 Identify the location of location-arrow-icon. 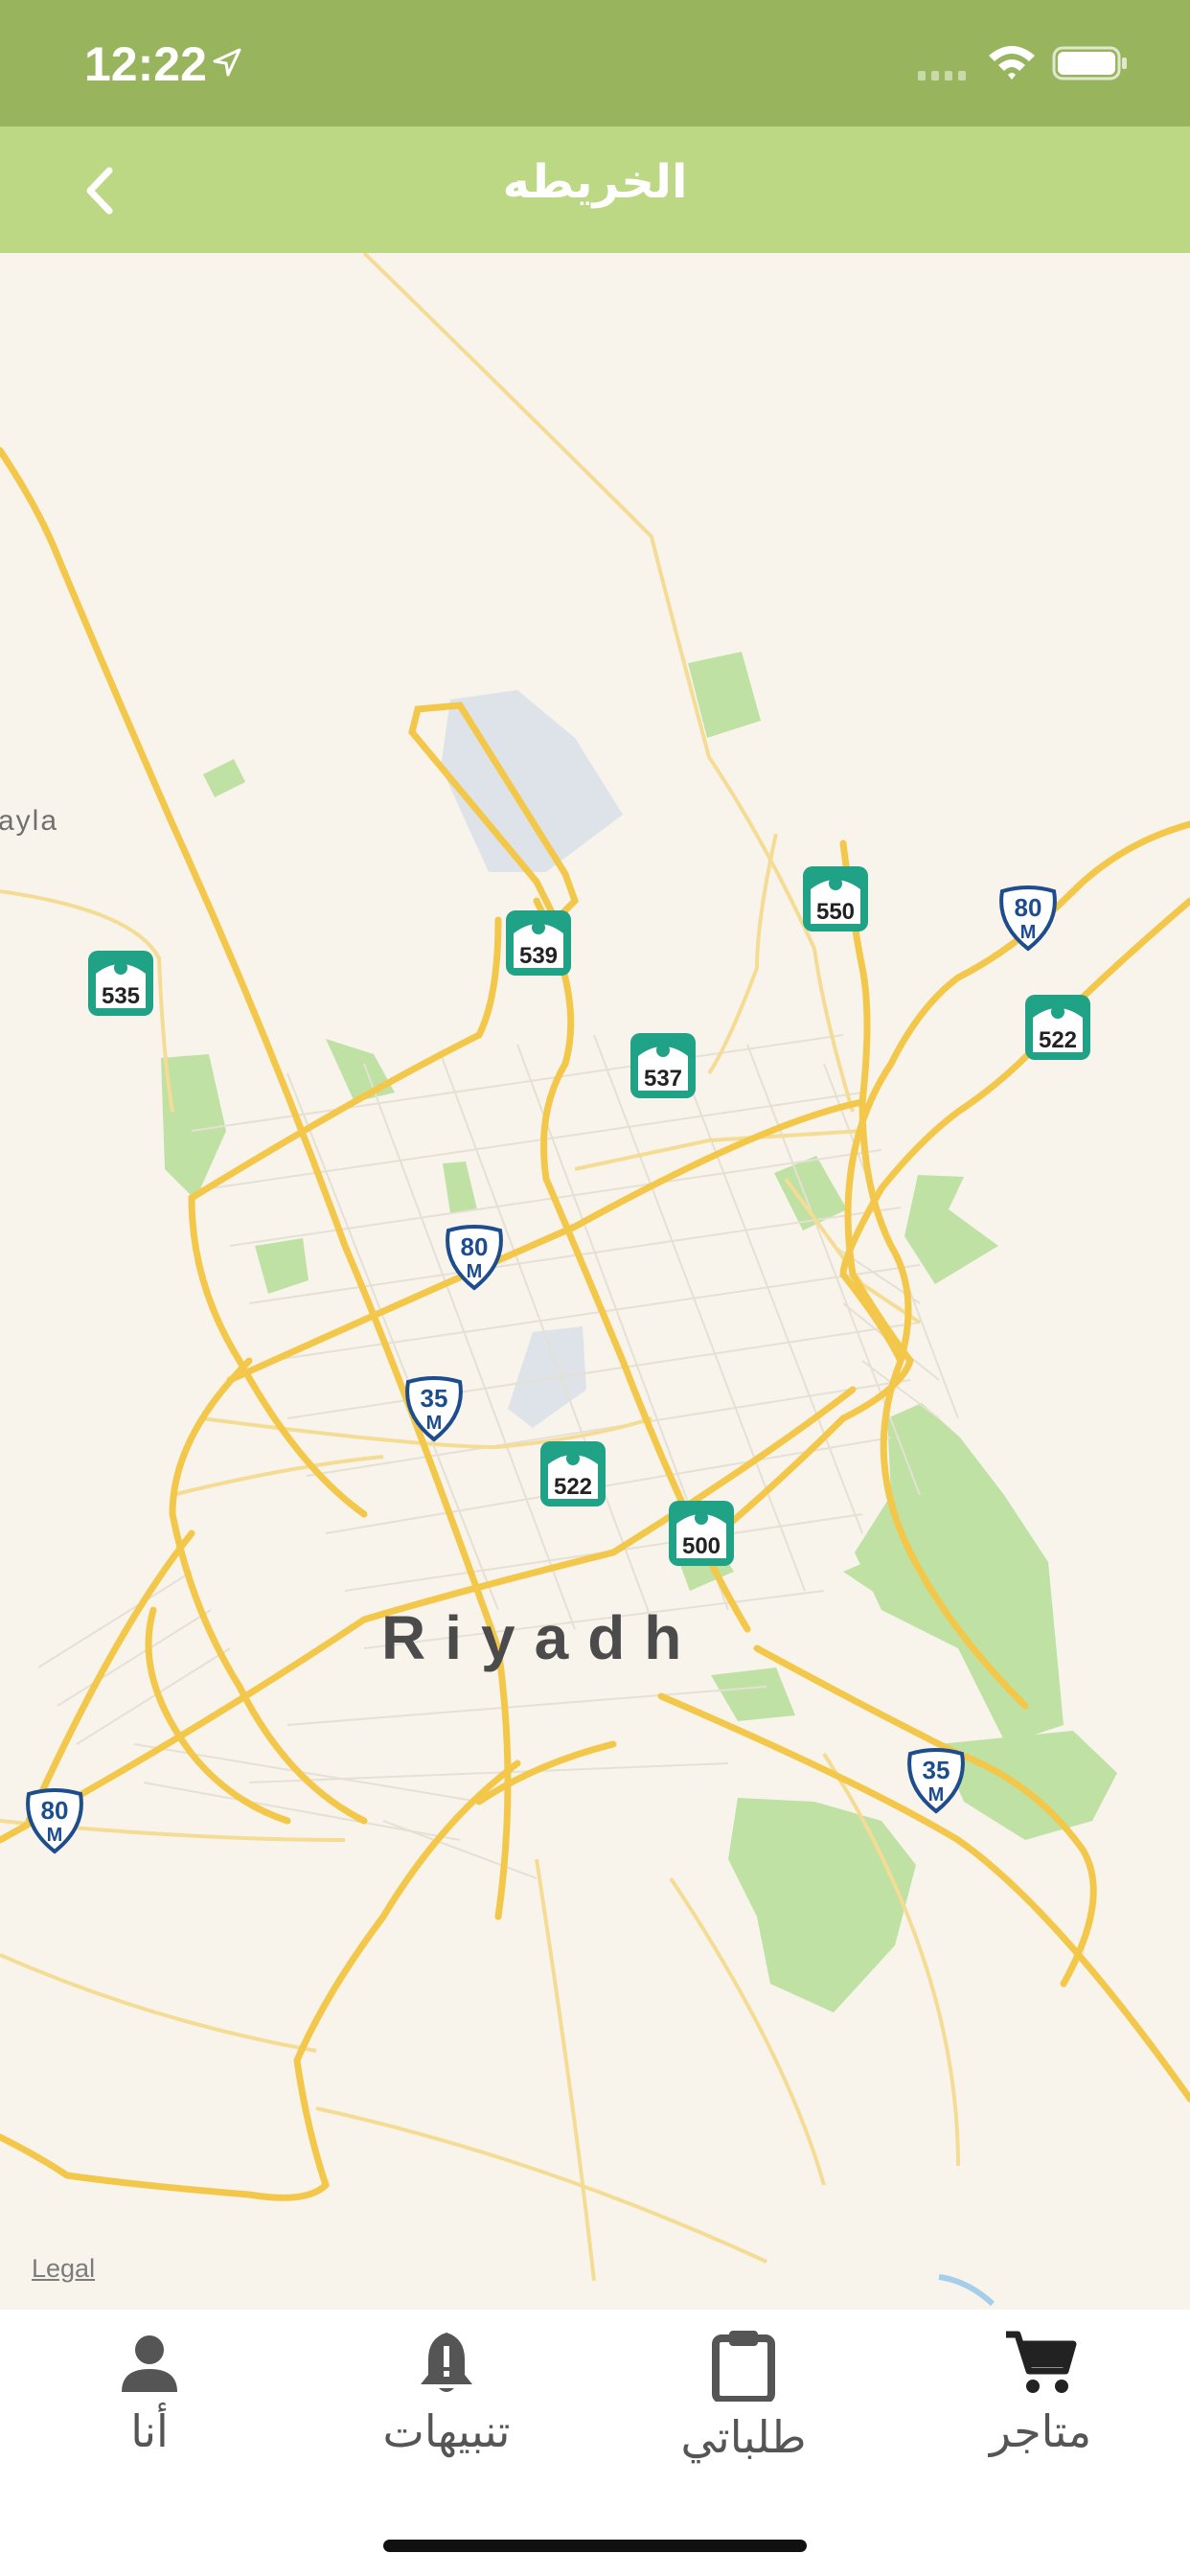
(227, 63).